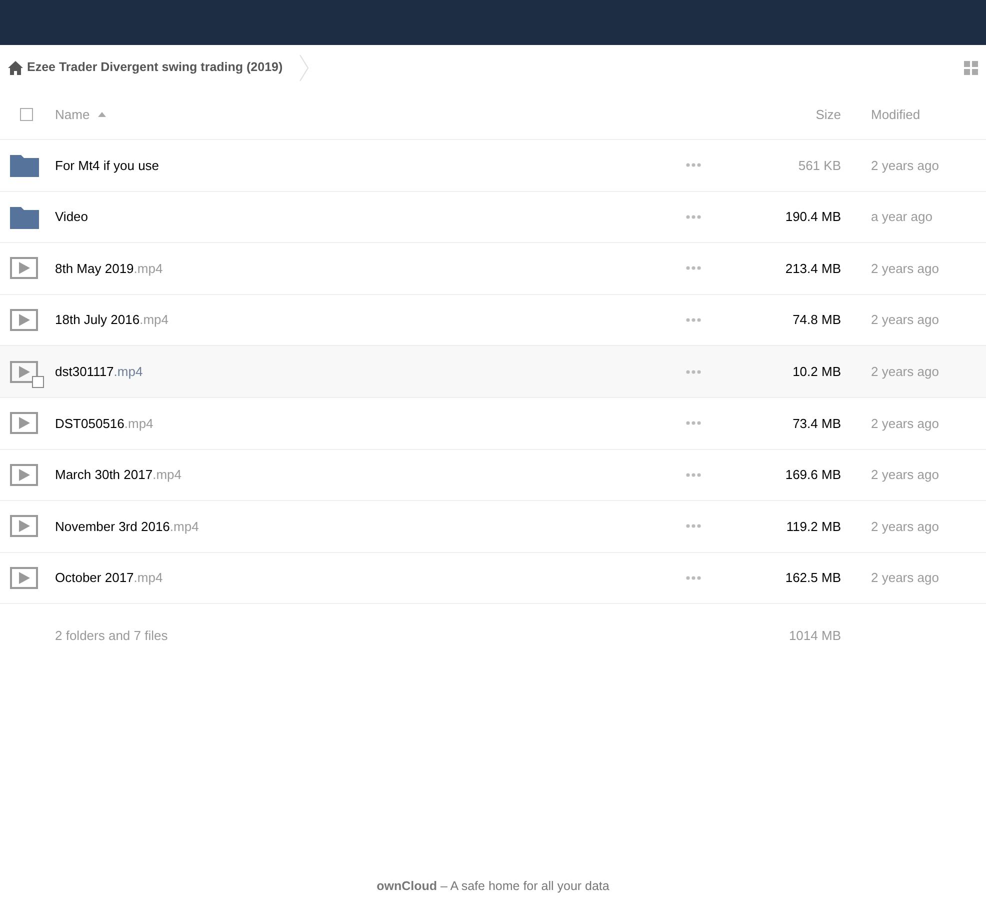 This screenshot has width=986, height=920. Describe the element at coordinates (15, 67) in the screenshot. I see `home-icon` at that location.